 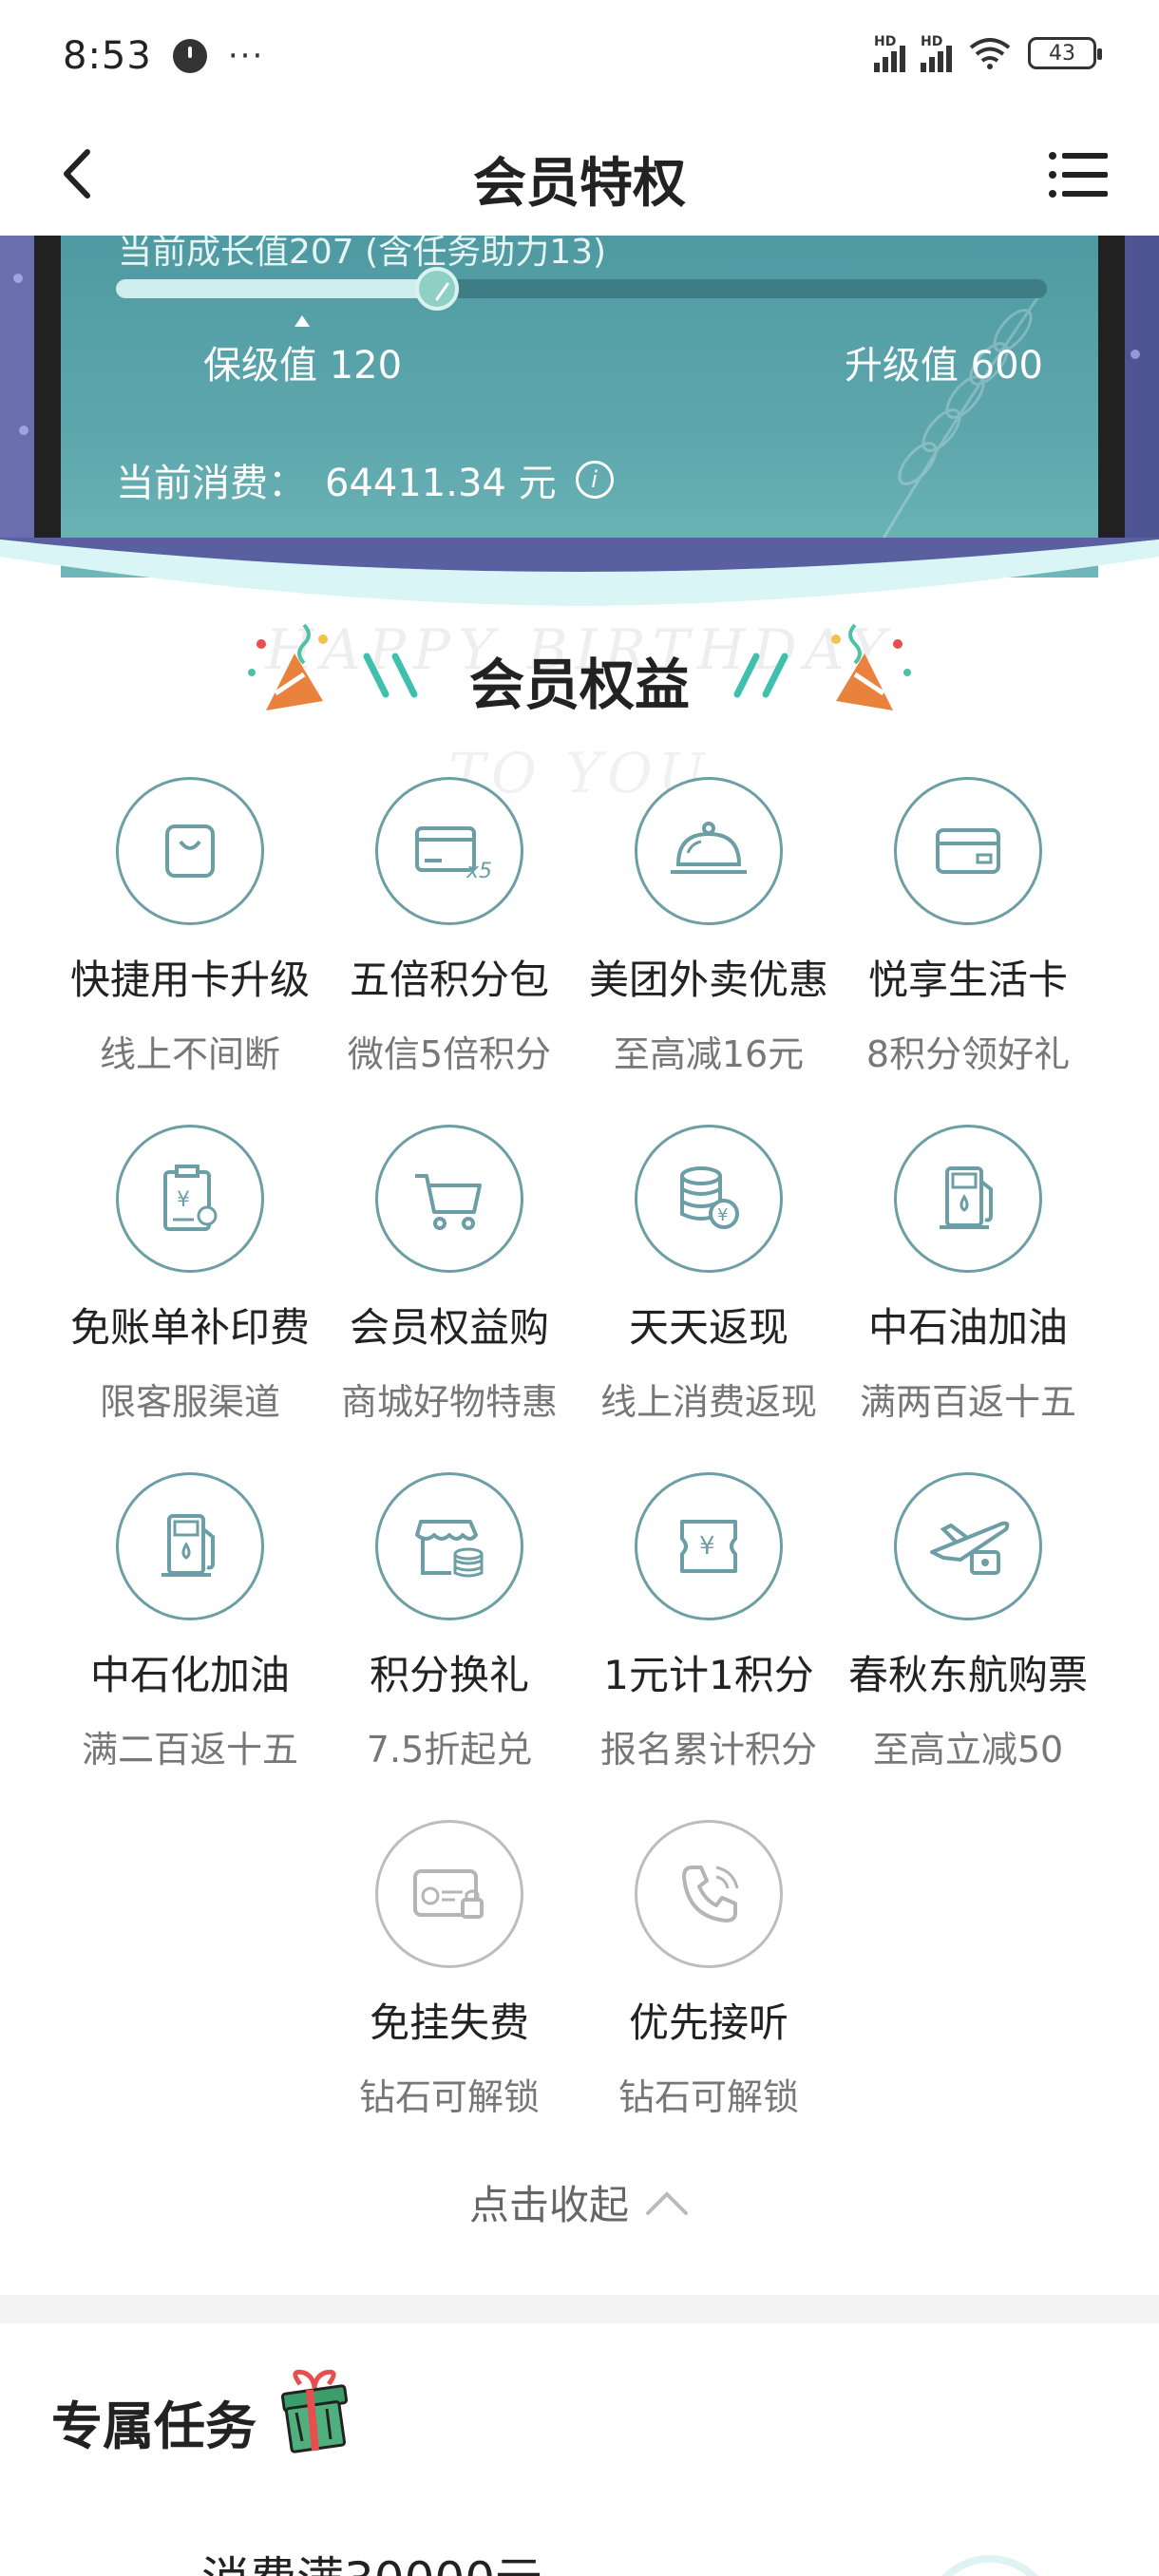 What do you see at coordinates (667, 2202) in the screenshot?
I see `chevron-up-icon` at bounding box center [667, 2202].